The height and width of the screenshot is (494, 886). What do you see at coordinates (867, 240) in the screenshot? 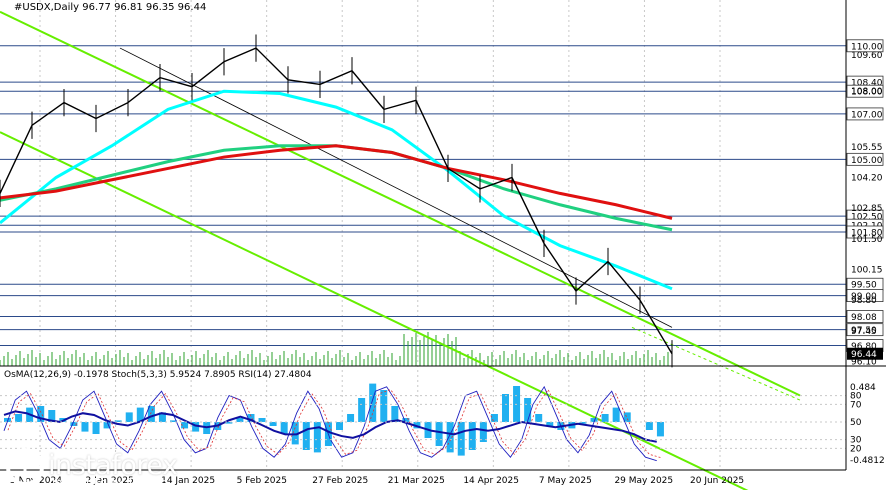
I see `y-tick-label: 101.50` at bounding box center [867, 240].